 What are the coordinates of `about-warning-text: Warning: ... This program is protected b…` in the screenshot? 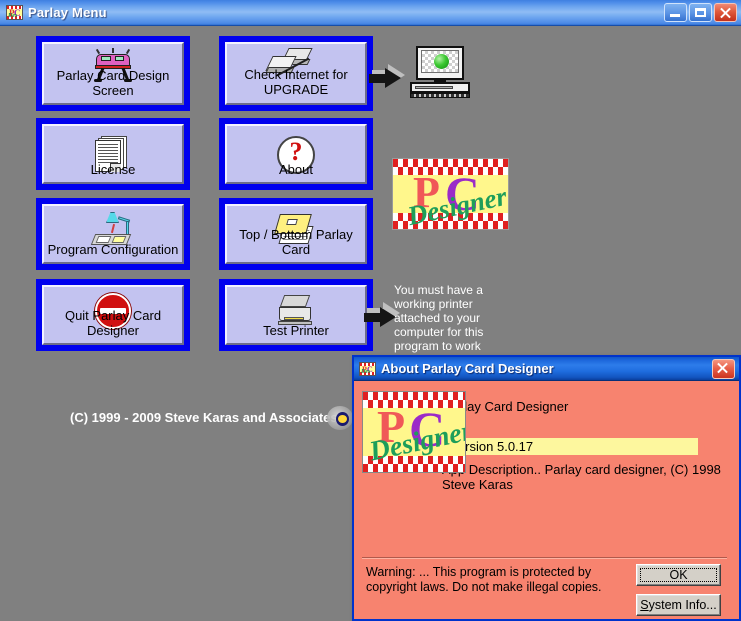 It's located at (484, 579).